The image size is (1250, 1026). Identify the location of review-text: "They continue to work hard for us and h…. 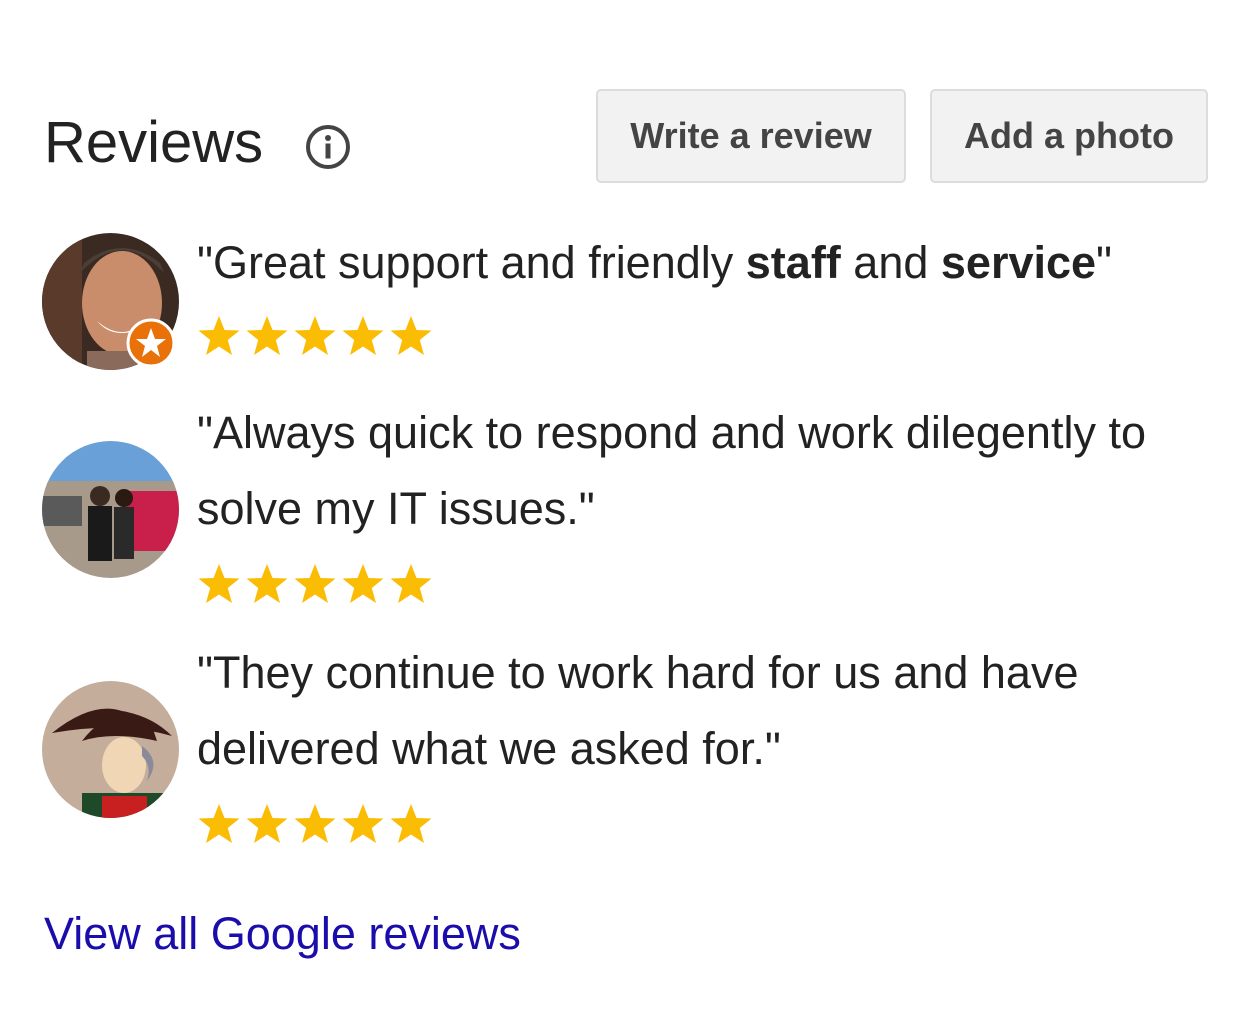
(638, 710).